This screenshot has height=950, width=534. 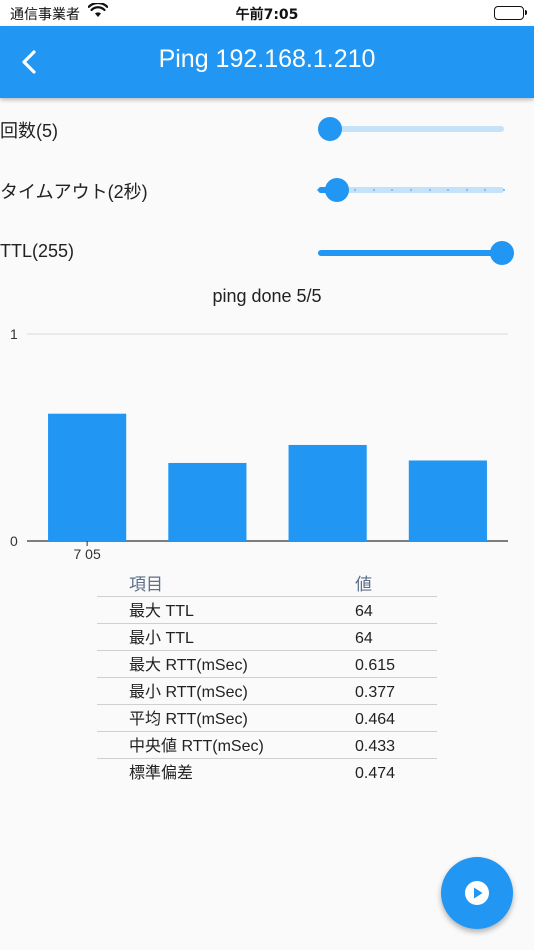 What do you see at coordinates (29, 131) in the screenshot?
I see `count-label: 回数(5)` at bounding box center [29, 131].